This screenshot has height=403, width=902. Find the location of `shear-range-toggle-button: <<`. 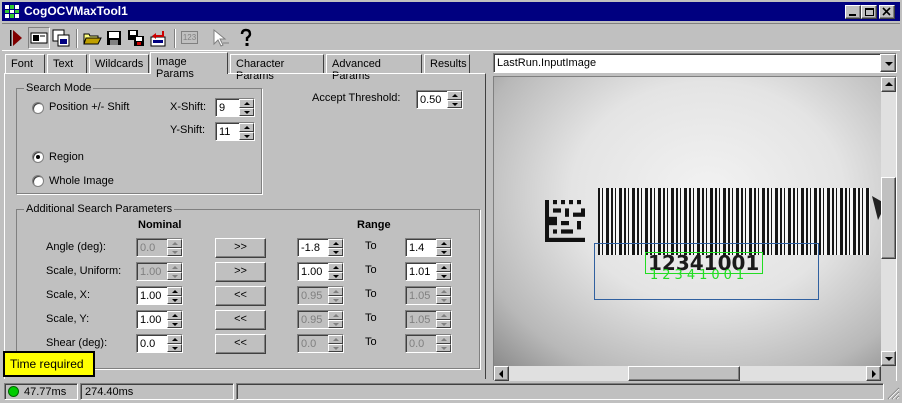

shear-range-toggle-button: << is located at coordinates (240, 344).